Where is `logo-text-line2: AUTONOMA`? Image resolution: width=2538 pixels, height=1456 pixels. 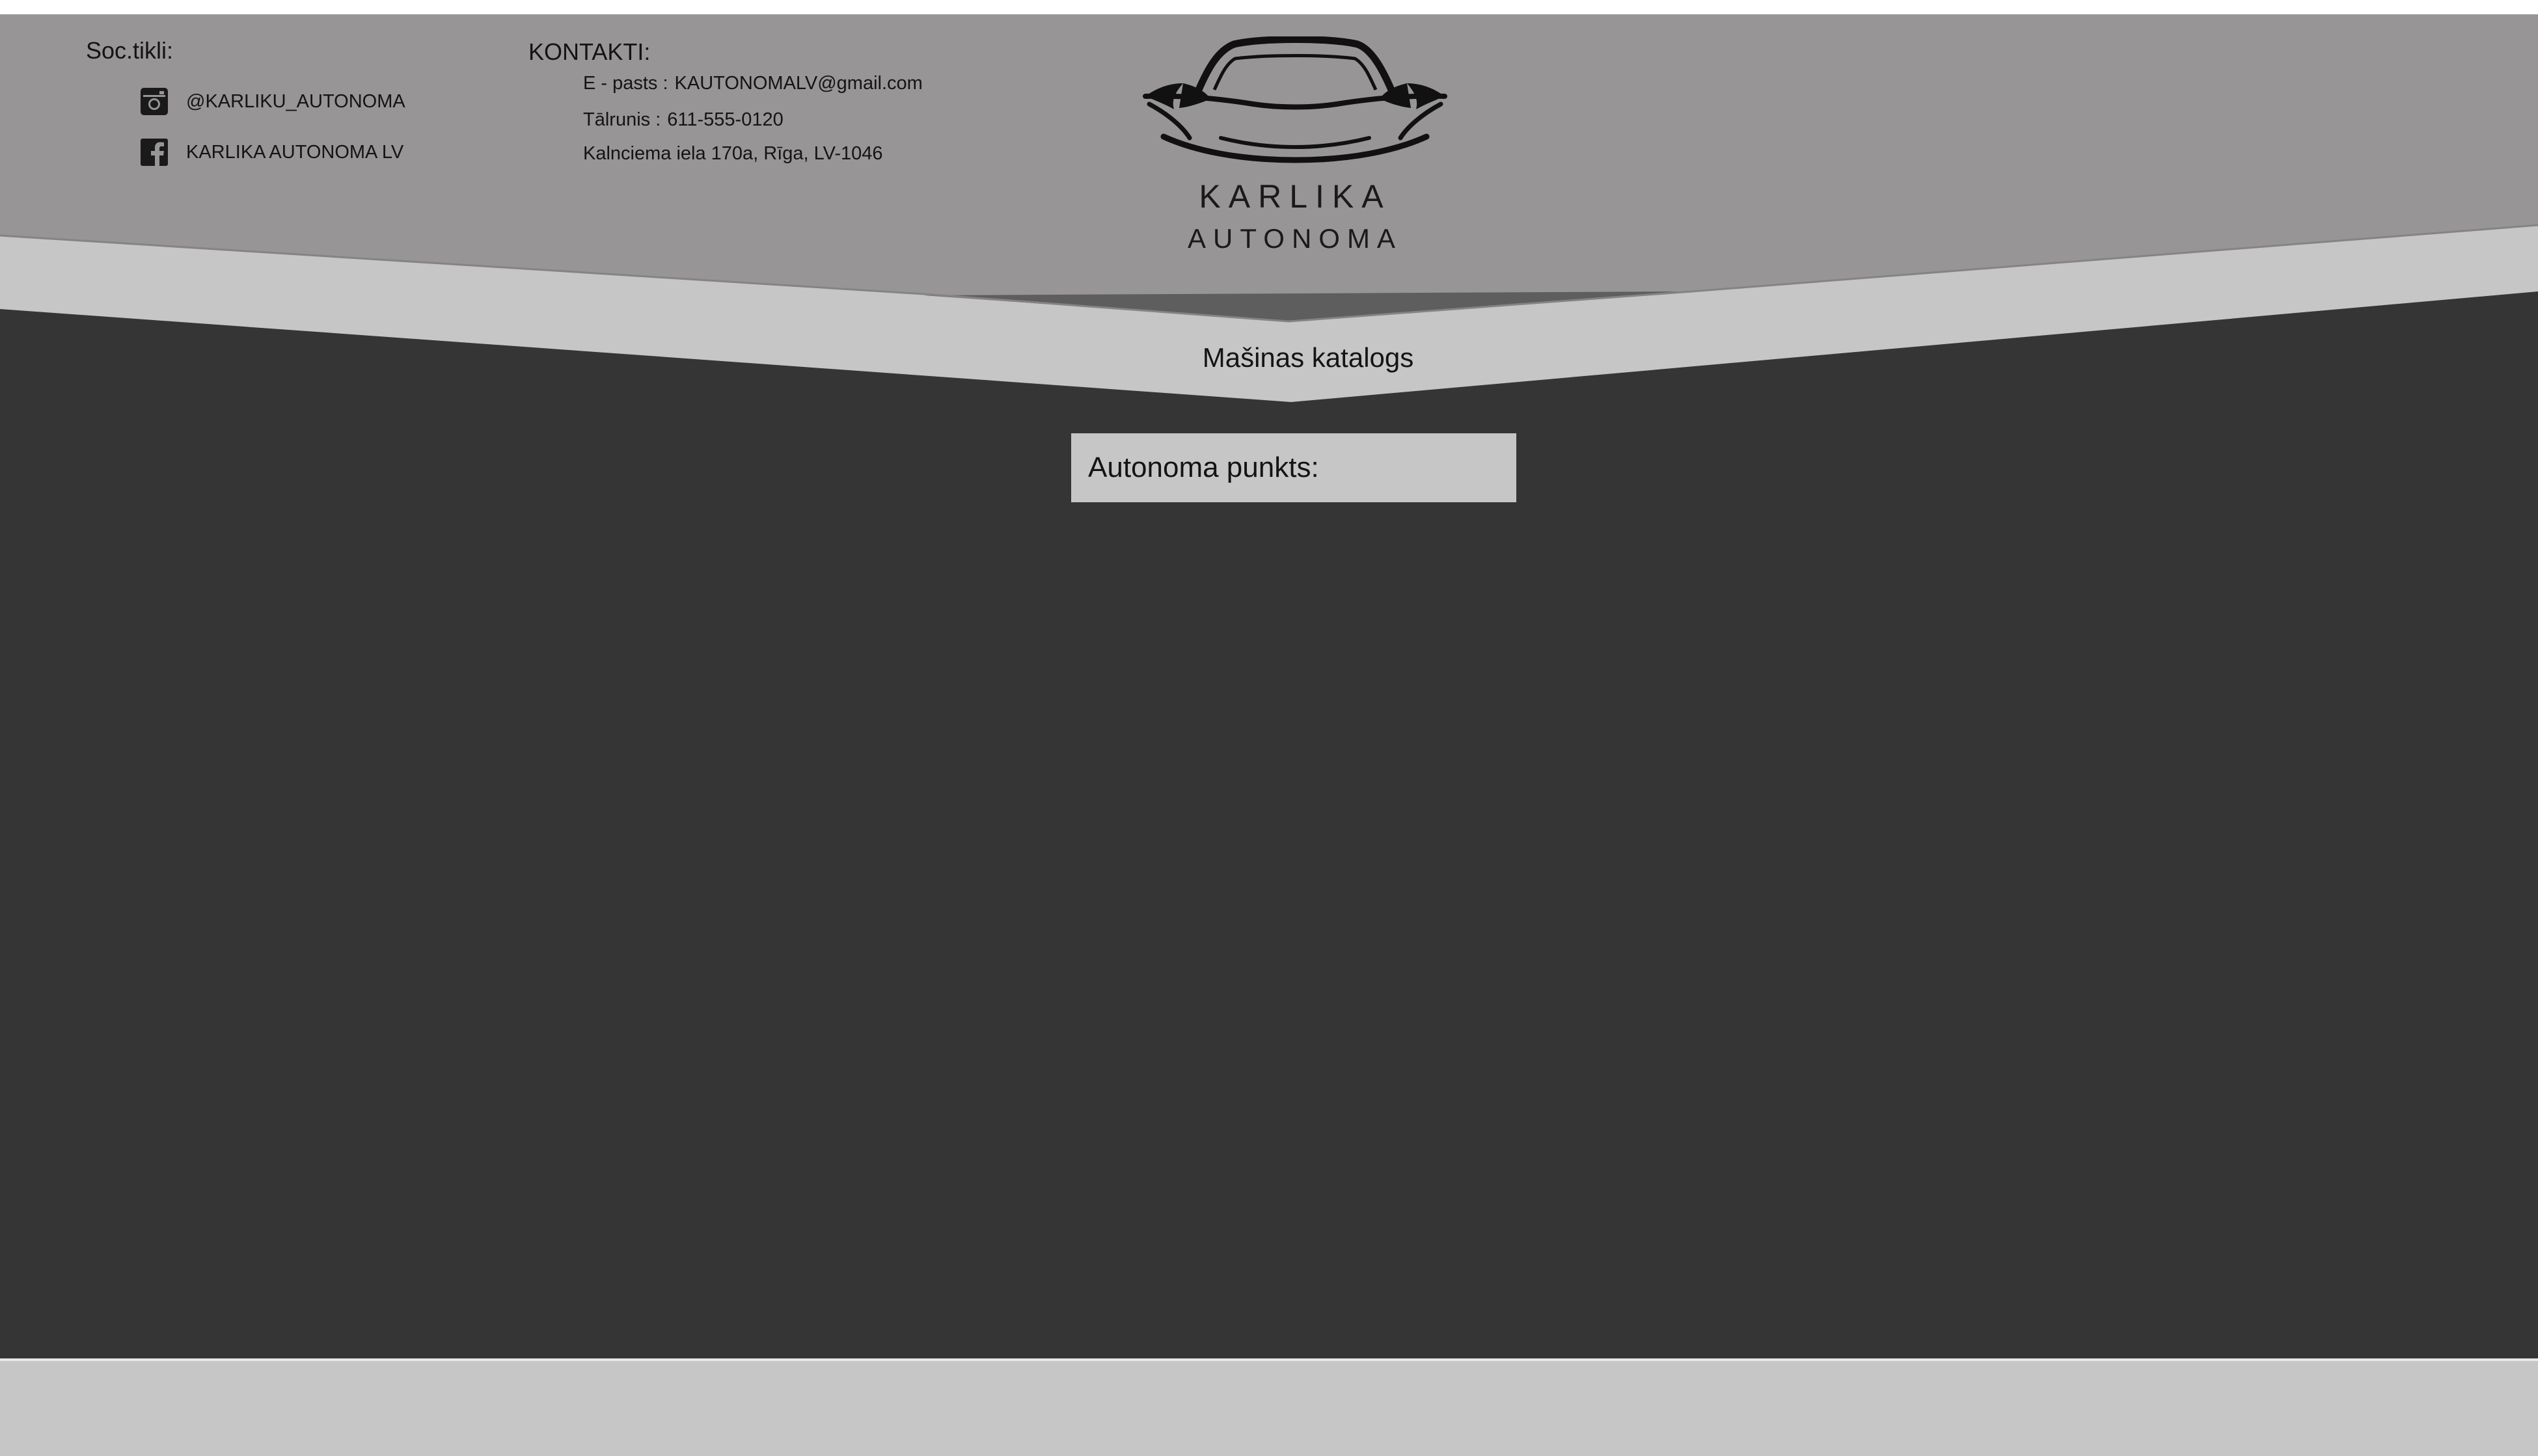
logo-text-line2: AUTONOMA is located at coordinates (1295, 238).